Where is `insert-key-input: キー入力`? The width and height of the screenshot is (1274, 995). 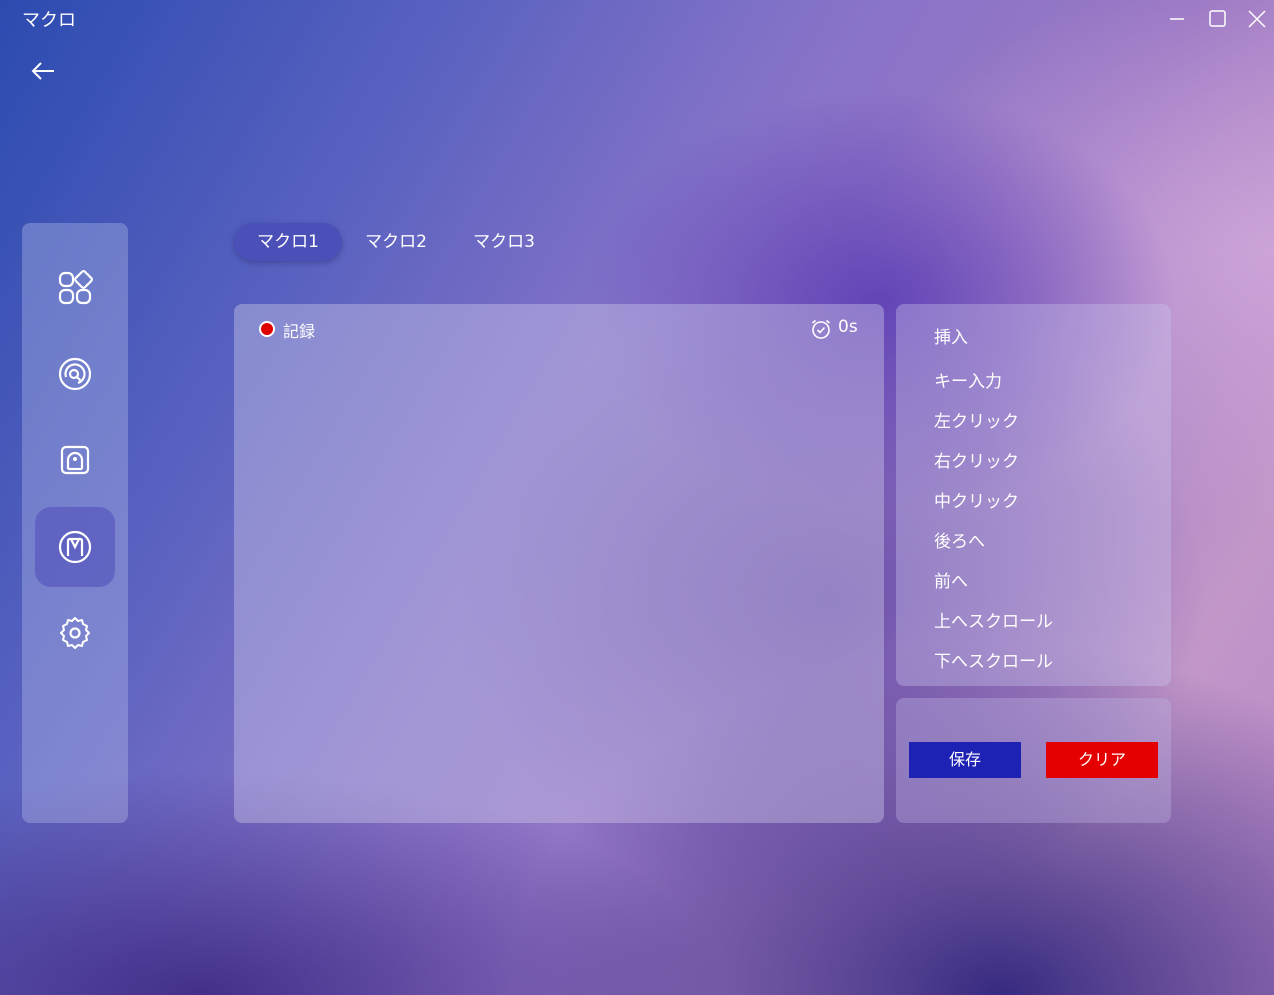
insert-key-input: キー入力 is located at coordinates (968, 379).